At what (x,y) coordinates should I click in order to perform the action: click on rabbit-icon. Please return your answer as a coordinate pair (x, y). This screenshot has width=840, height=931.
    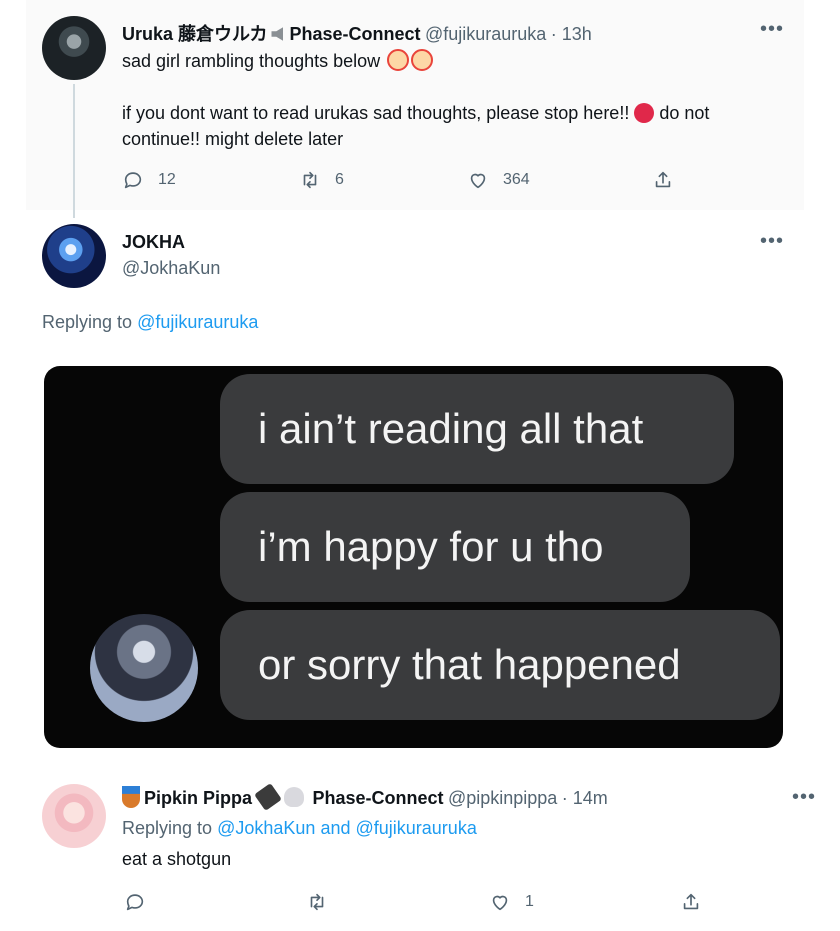
    Looking at the image, I should click on (294, 797).